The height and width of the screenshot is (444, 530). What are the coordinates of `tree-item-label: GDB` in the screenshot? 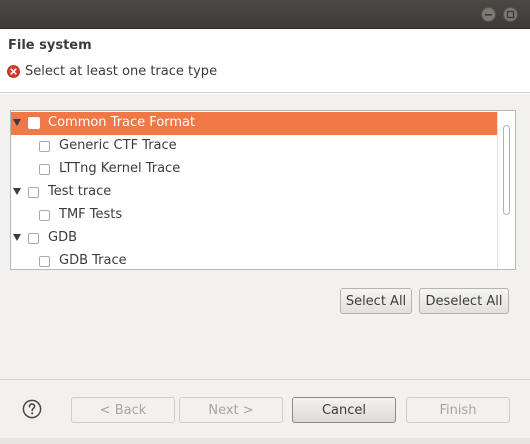 It's located at (63, 237).